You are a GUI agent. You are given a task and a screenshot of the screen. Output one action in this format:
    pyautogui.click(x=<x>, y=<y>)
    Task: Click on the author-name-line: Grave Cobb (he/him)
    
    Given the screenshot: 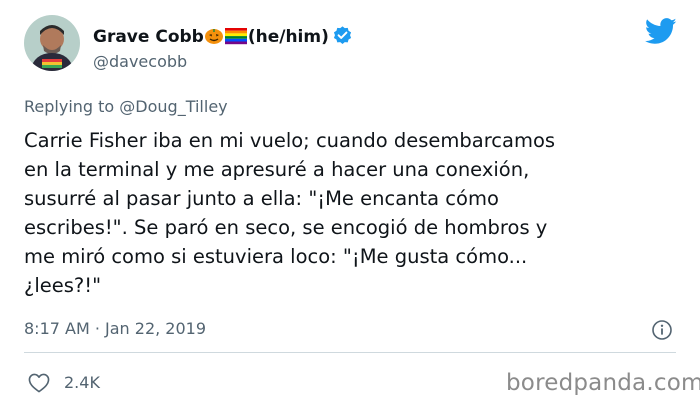 What is the action you would take?
    pyautogui.click(x=223, y=38)
    